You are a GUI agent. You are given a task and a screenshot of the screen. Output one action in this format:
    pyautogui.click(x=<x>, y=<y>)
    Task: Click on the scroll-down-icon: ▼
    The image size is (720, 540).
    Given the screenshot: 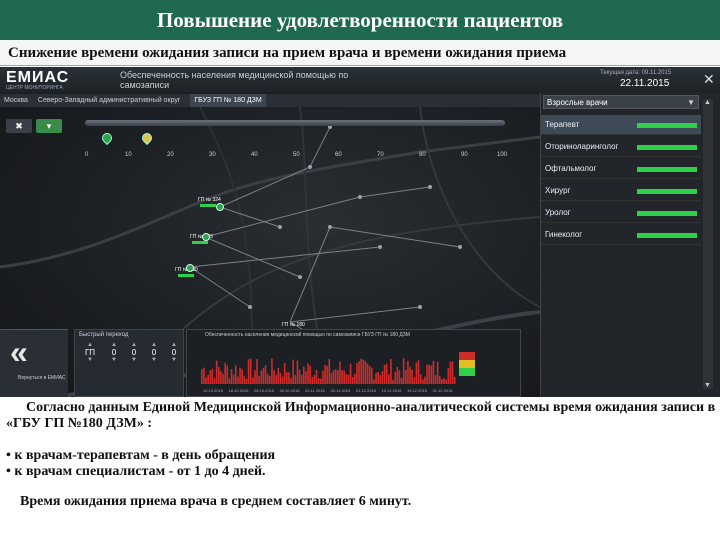 What is the action you would take?
    pyautogui.click(x=707, y=385)
    